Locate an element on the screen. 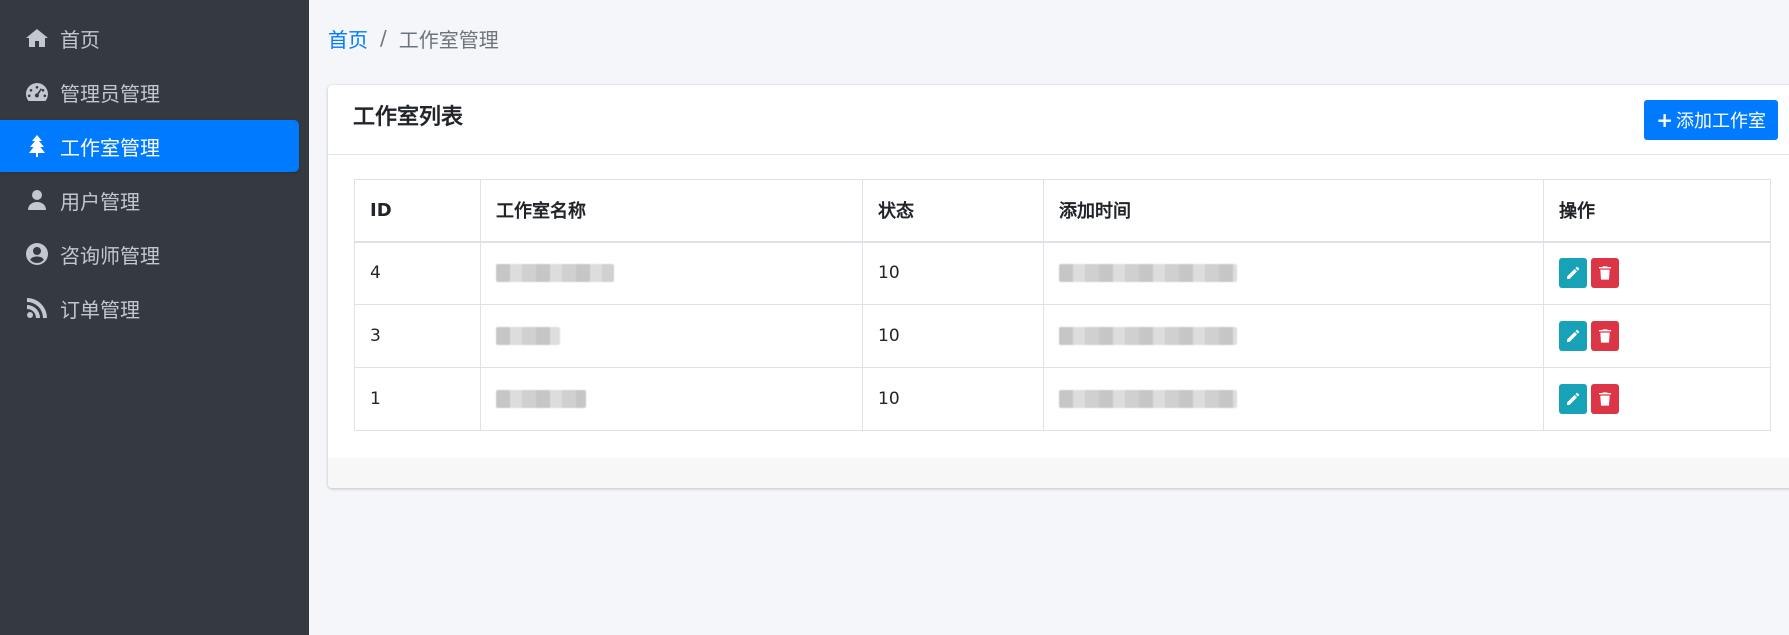 The width and height of the screenshot is (1789, 635). table-row: 1 10 is located at coordinates (1062, 399).